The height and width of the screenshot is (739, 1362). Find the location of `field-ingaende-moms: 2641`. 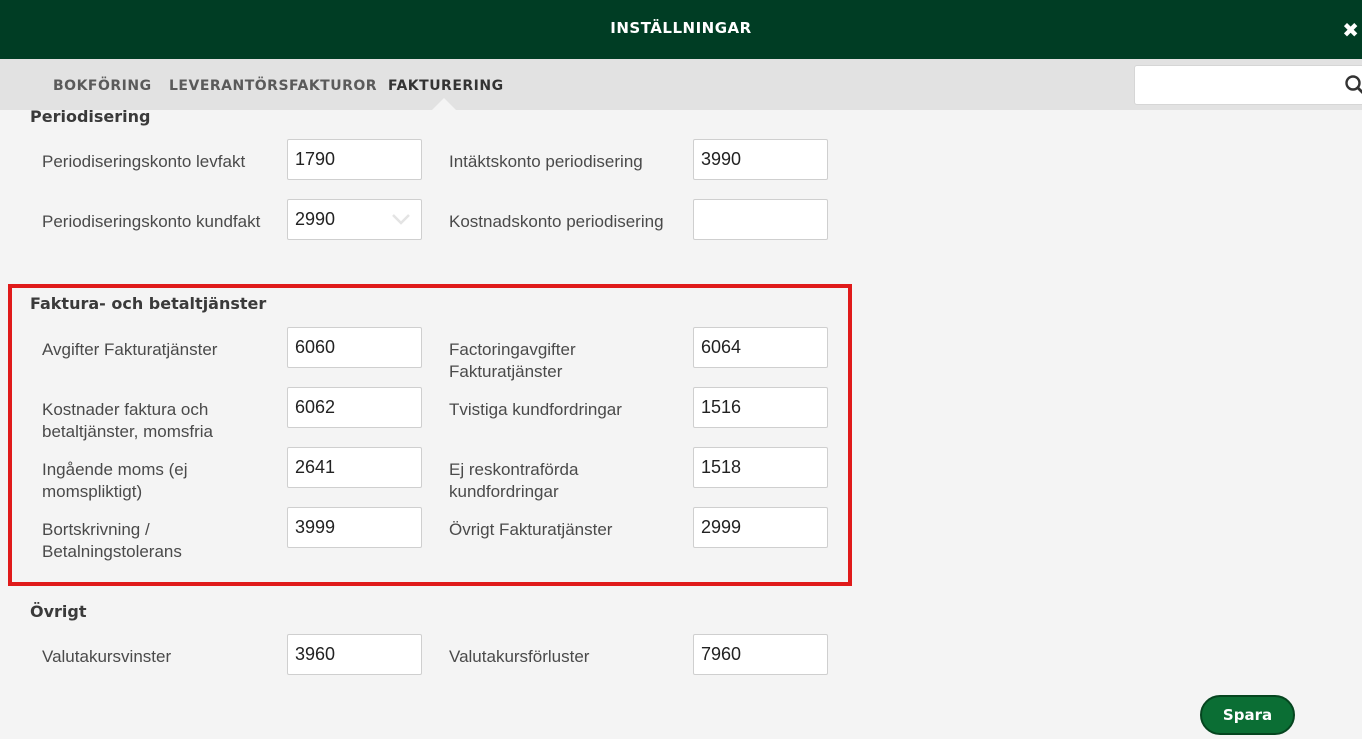

field-ingaende-moms: 2641 is located at coordinates (354, 467).